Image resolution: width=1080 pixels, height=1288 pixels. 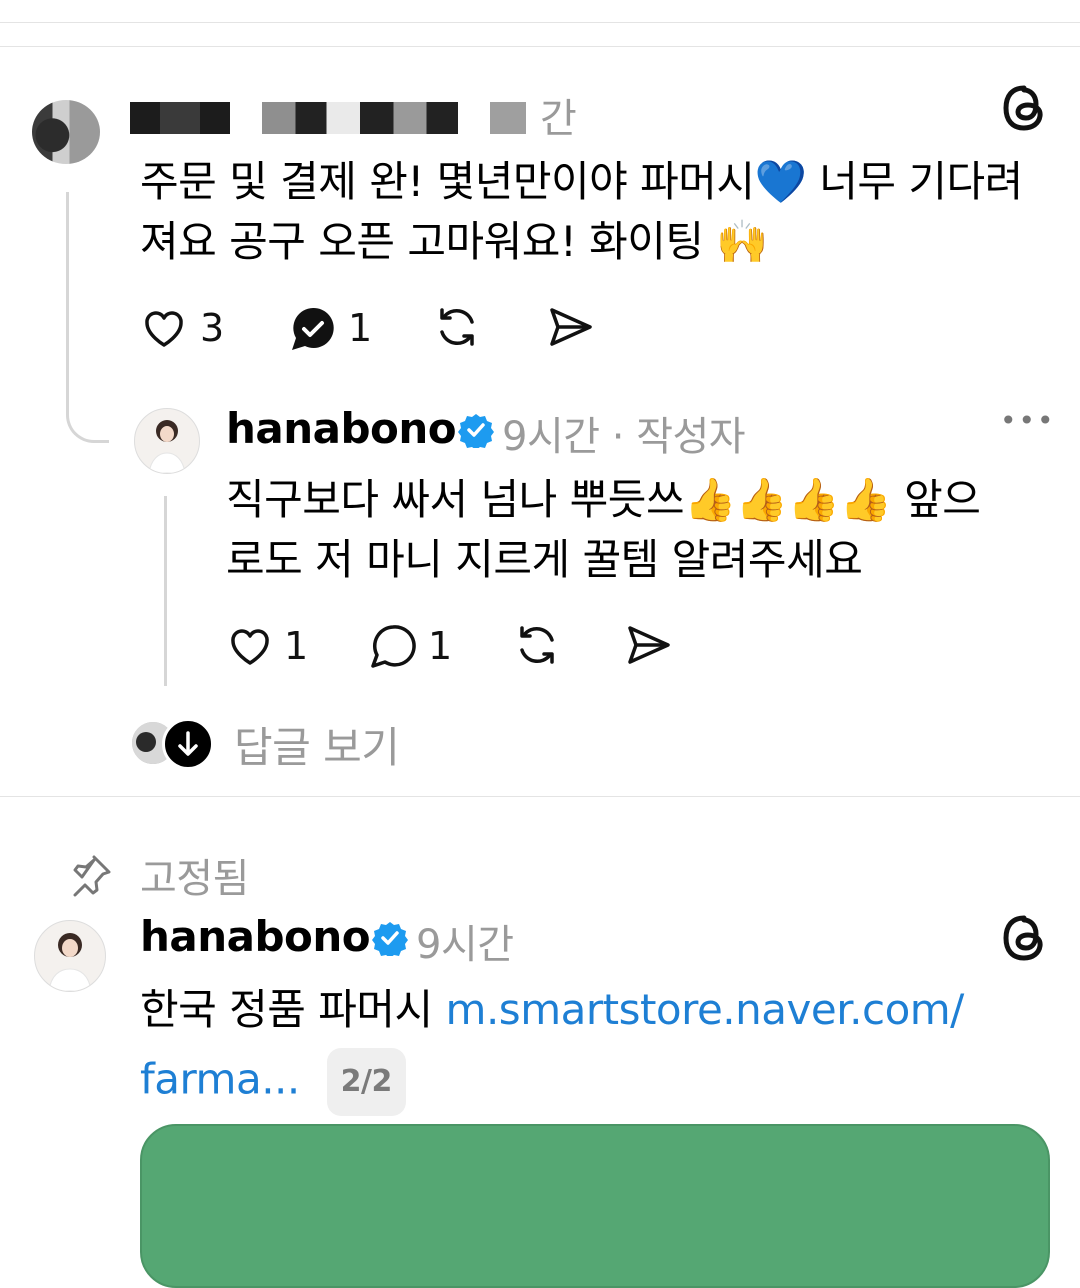 What do you see at coordinates (558, 119) in the screenshot?
I see `timestamp: 간` at bounding box center [558, 119].